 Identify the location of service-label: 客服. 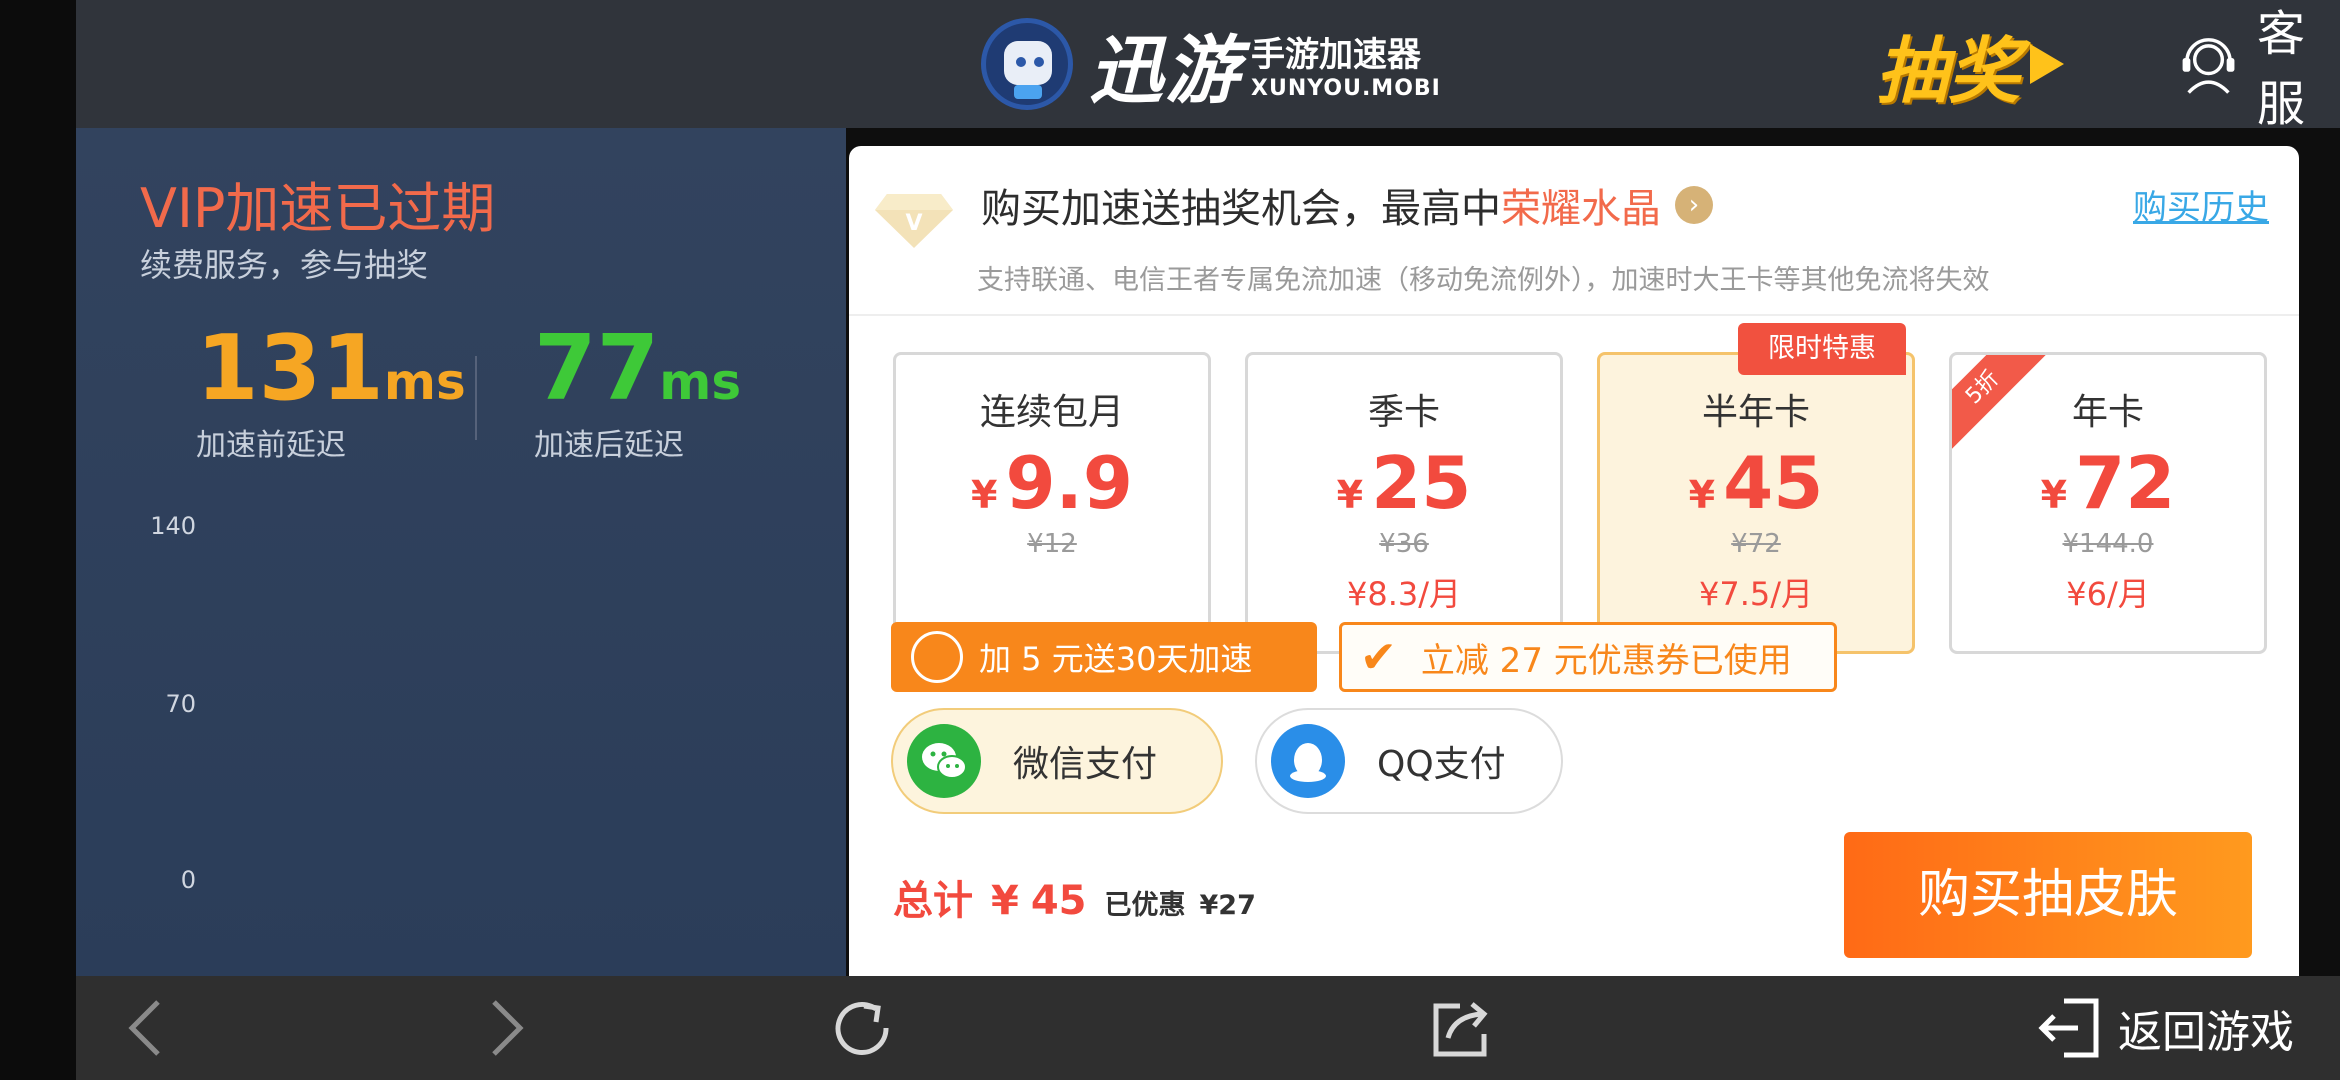
(2281, 69).